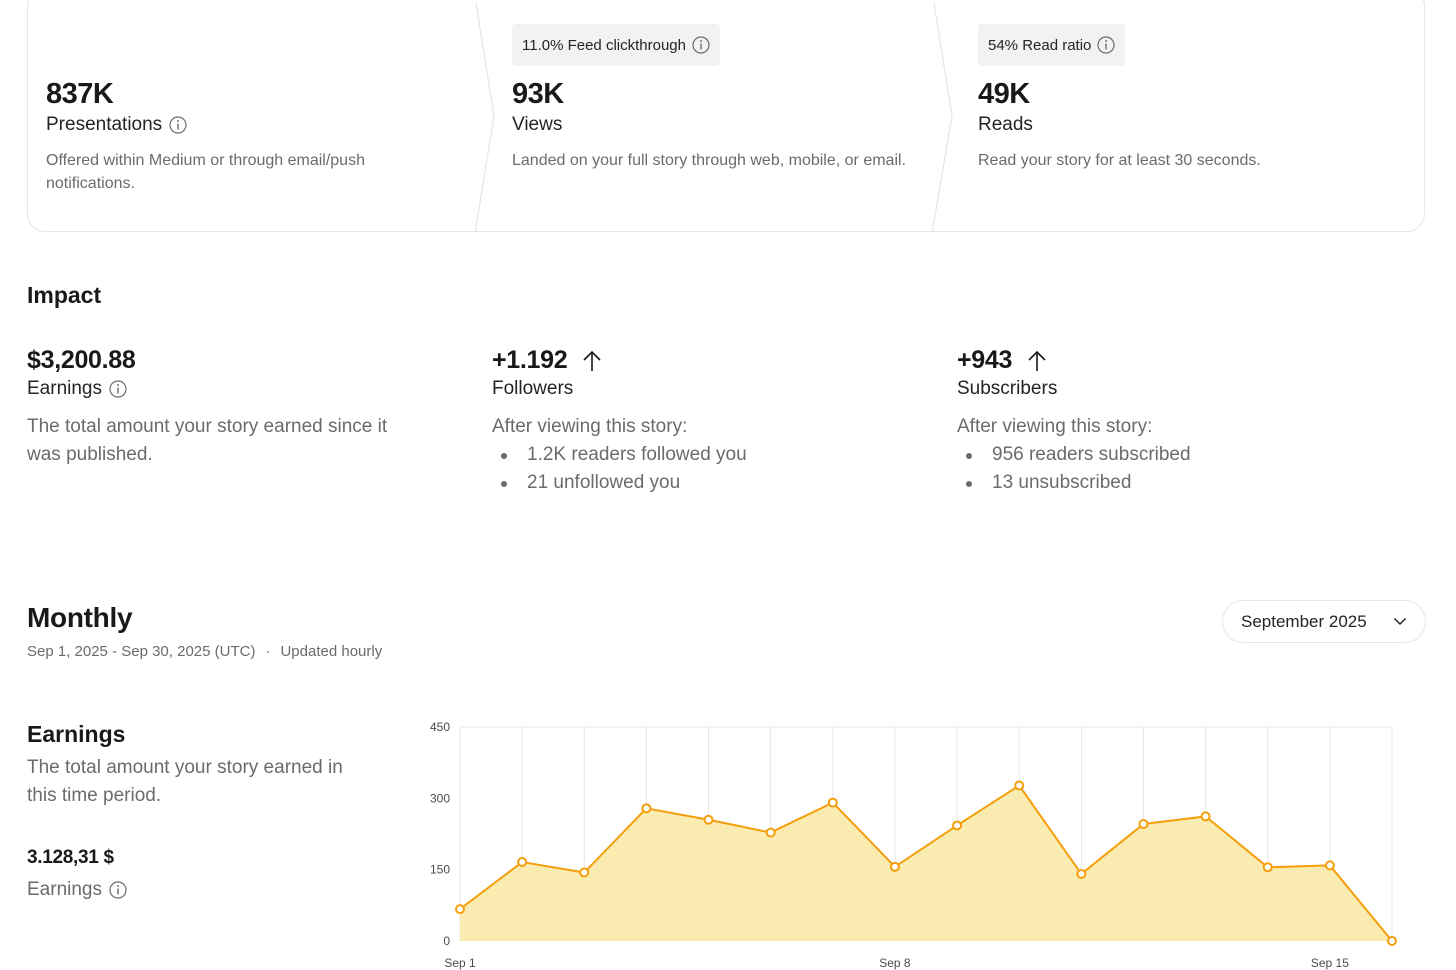 This screenshot has width=1456, height=970. I want to click on feed-clickthrough-badge: 11.0% Feed clickthrough, so click(616, 45).